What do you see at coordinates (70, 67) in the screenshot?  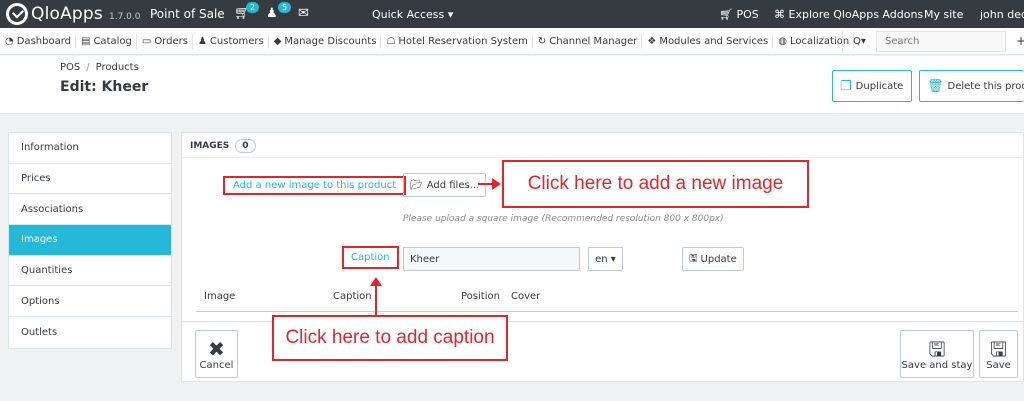 I see `breadcrumb-root: POS` at bounding box center [70, 67].